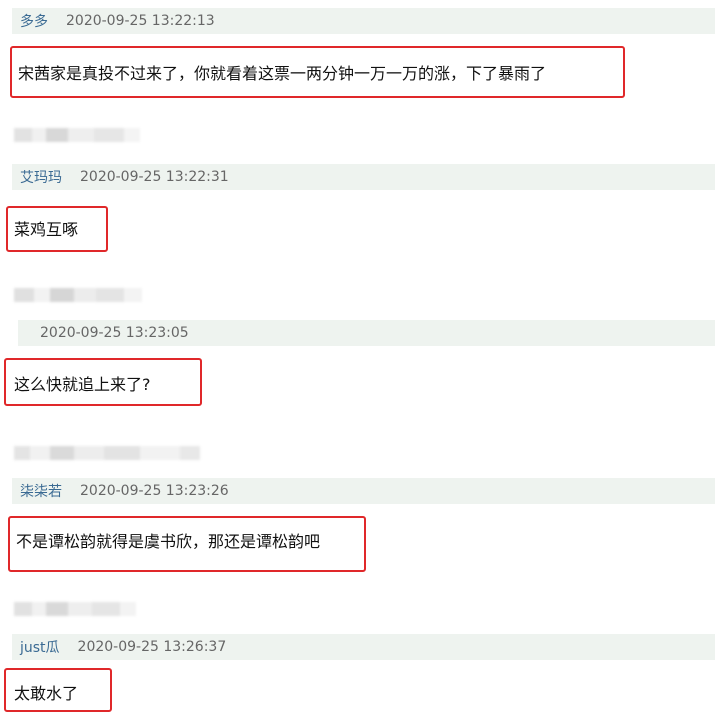 The width and height of the screenshot is (715, 713). I want to click on comment-header: 柒柒若 2020-09-25 13:23:26, so click(363, 491).